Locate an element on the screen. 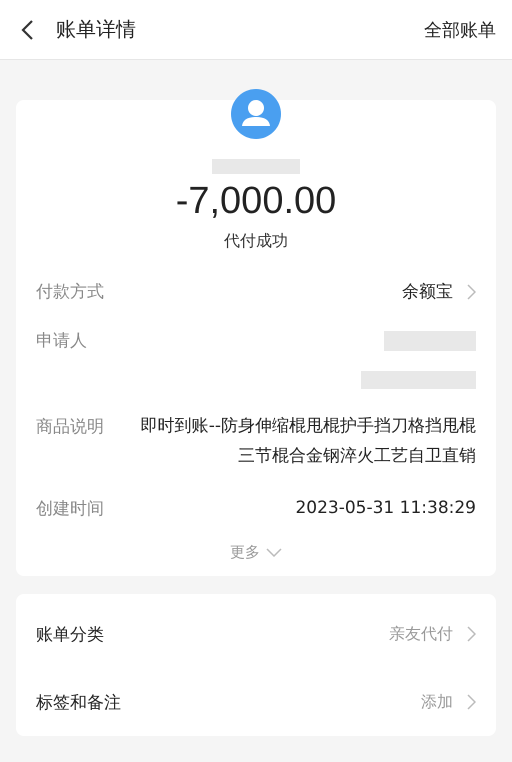 The image size is (512, 762). settings-row: 标签和备注 添加 is located at coordinates (256, 702).